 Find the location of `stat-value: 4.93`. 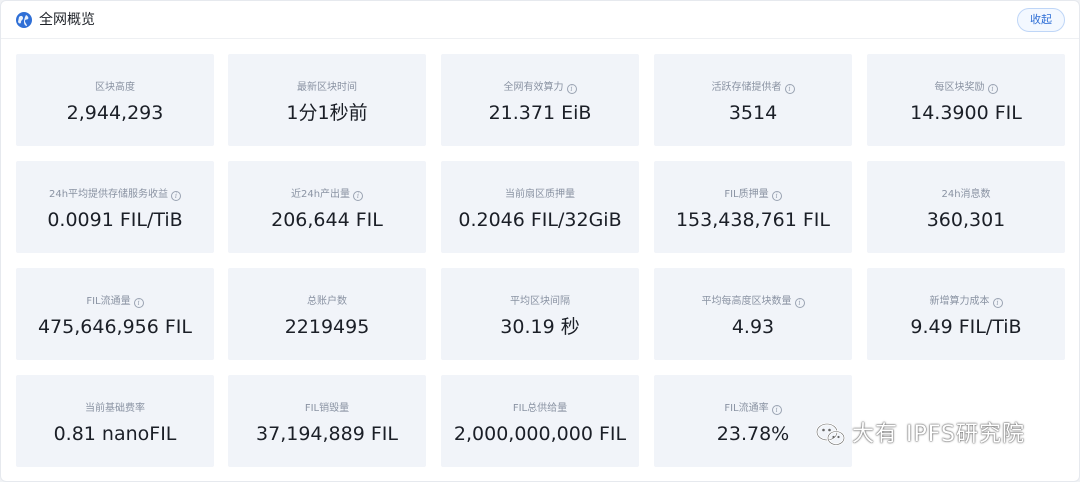

stat-value: 4.93 is located at coordinates (753, 327).